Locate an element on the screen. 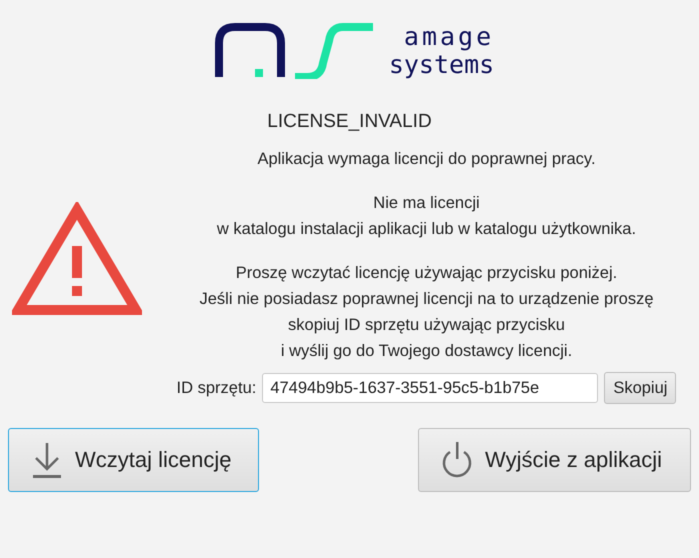 Image resolution: width=699 pixels, height=558 pixels. load-button: Wczytaj licencję is located at coordinates (133, 460).